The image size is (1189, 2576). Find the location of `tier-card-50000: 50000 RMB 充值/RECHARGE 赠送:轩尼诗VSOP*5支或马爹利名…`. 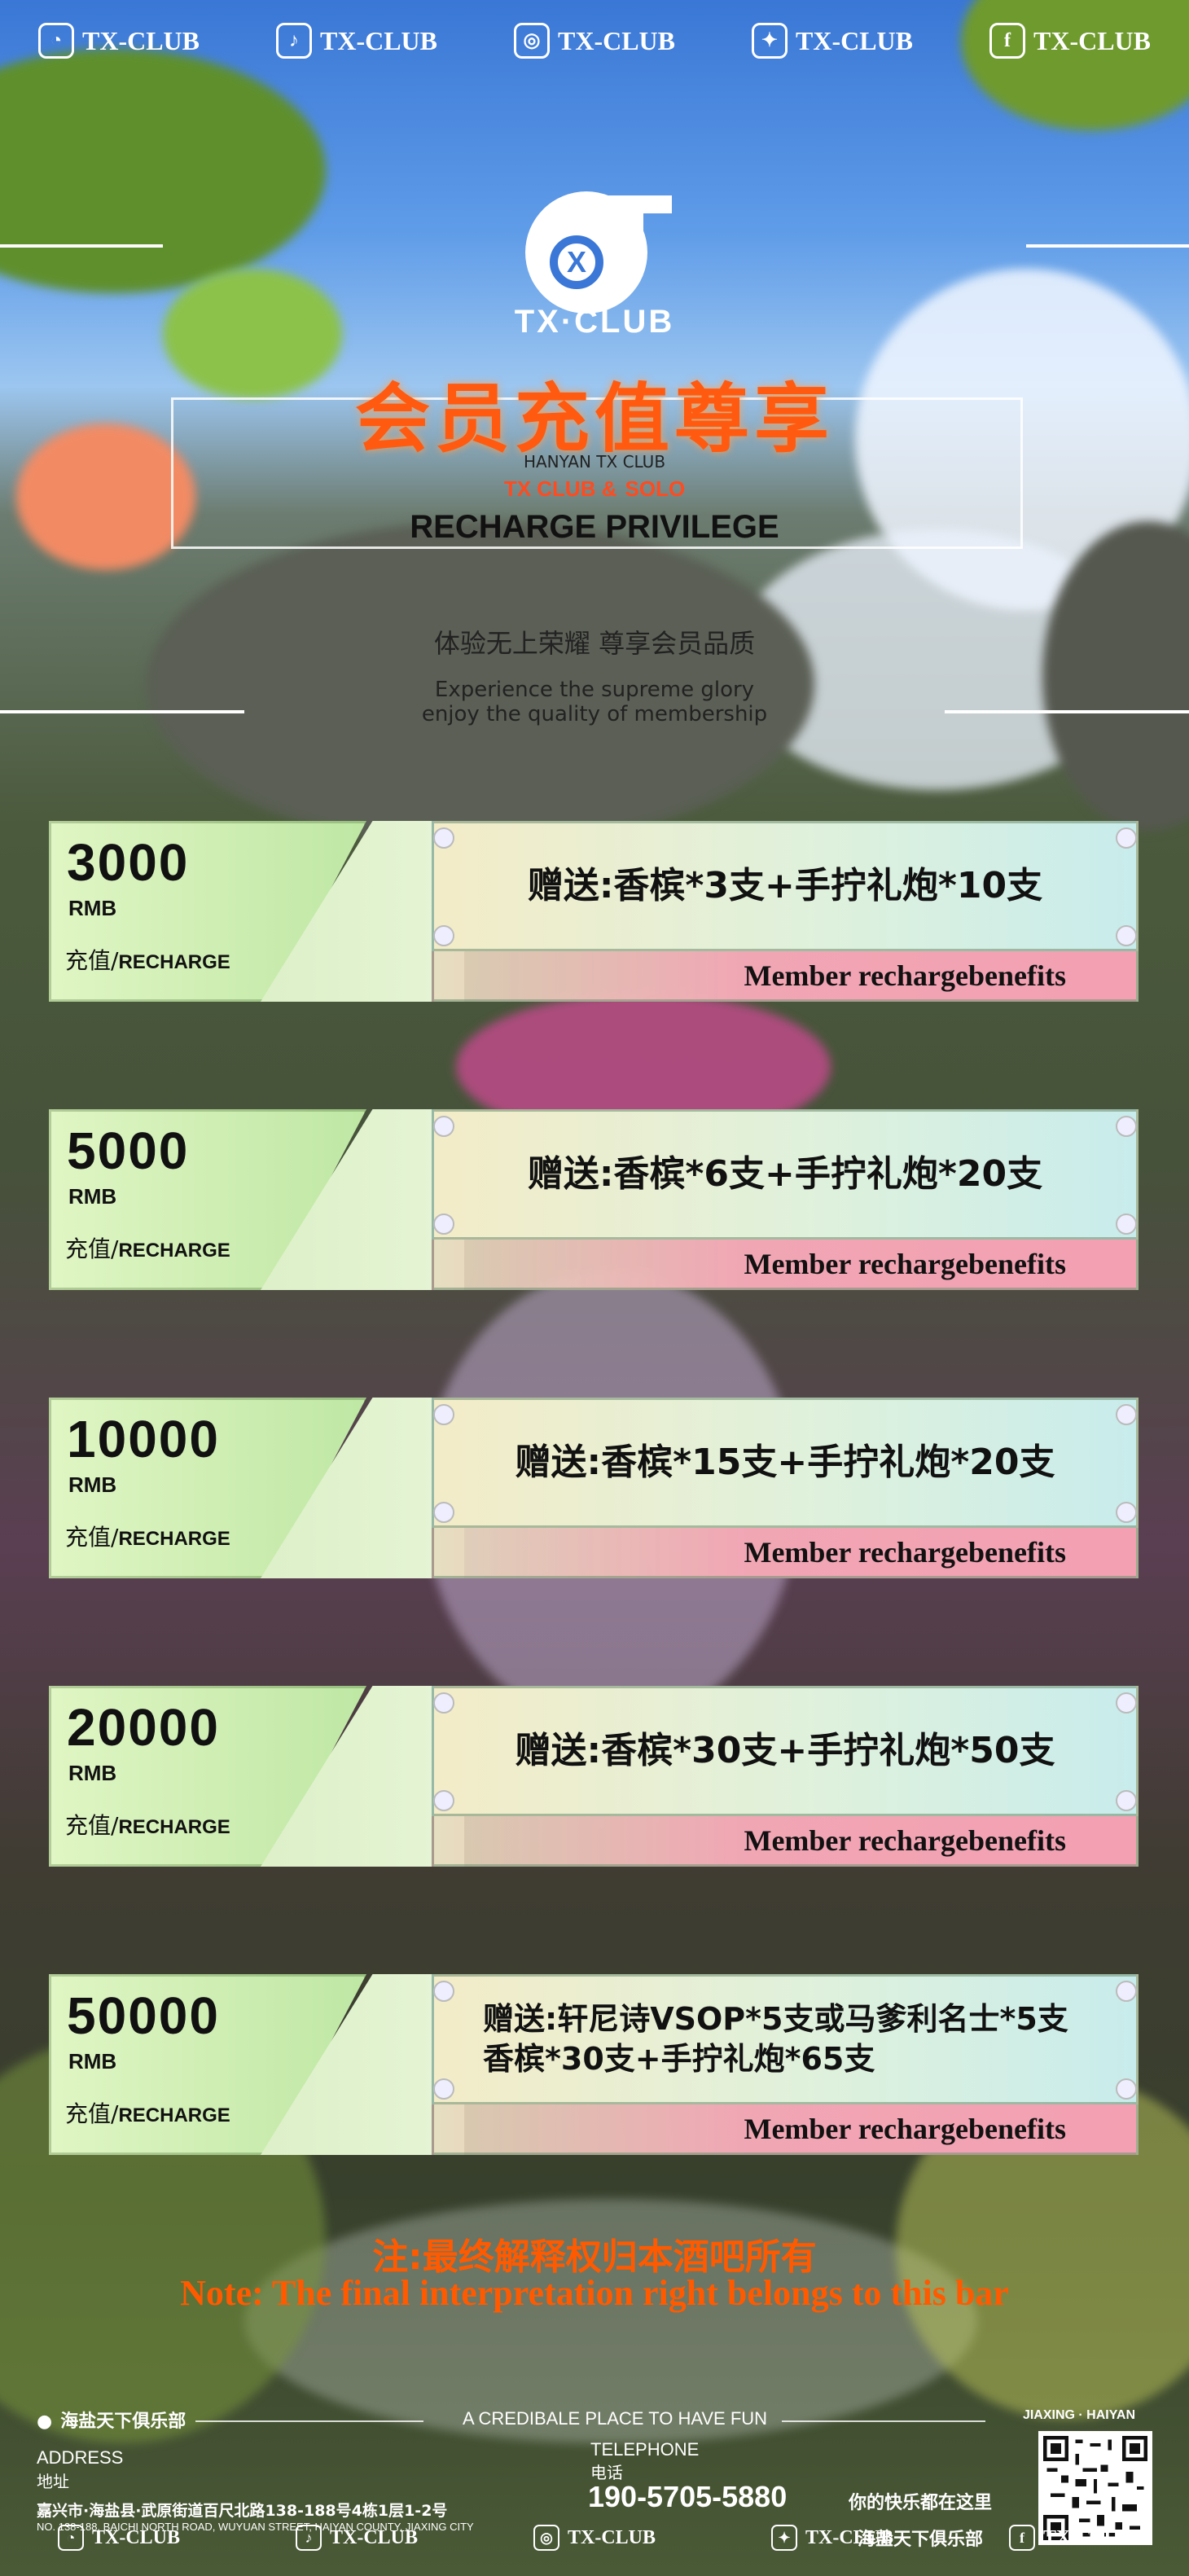

tier-card-50000: 50000 RMB 充值/RECHARGE 赠送:轩尼诗VSOP*5支或马爹利名… is located at coordinates (594, 2064).